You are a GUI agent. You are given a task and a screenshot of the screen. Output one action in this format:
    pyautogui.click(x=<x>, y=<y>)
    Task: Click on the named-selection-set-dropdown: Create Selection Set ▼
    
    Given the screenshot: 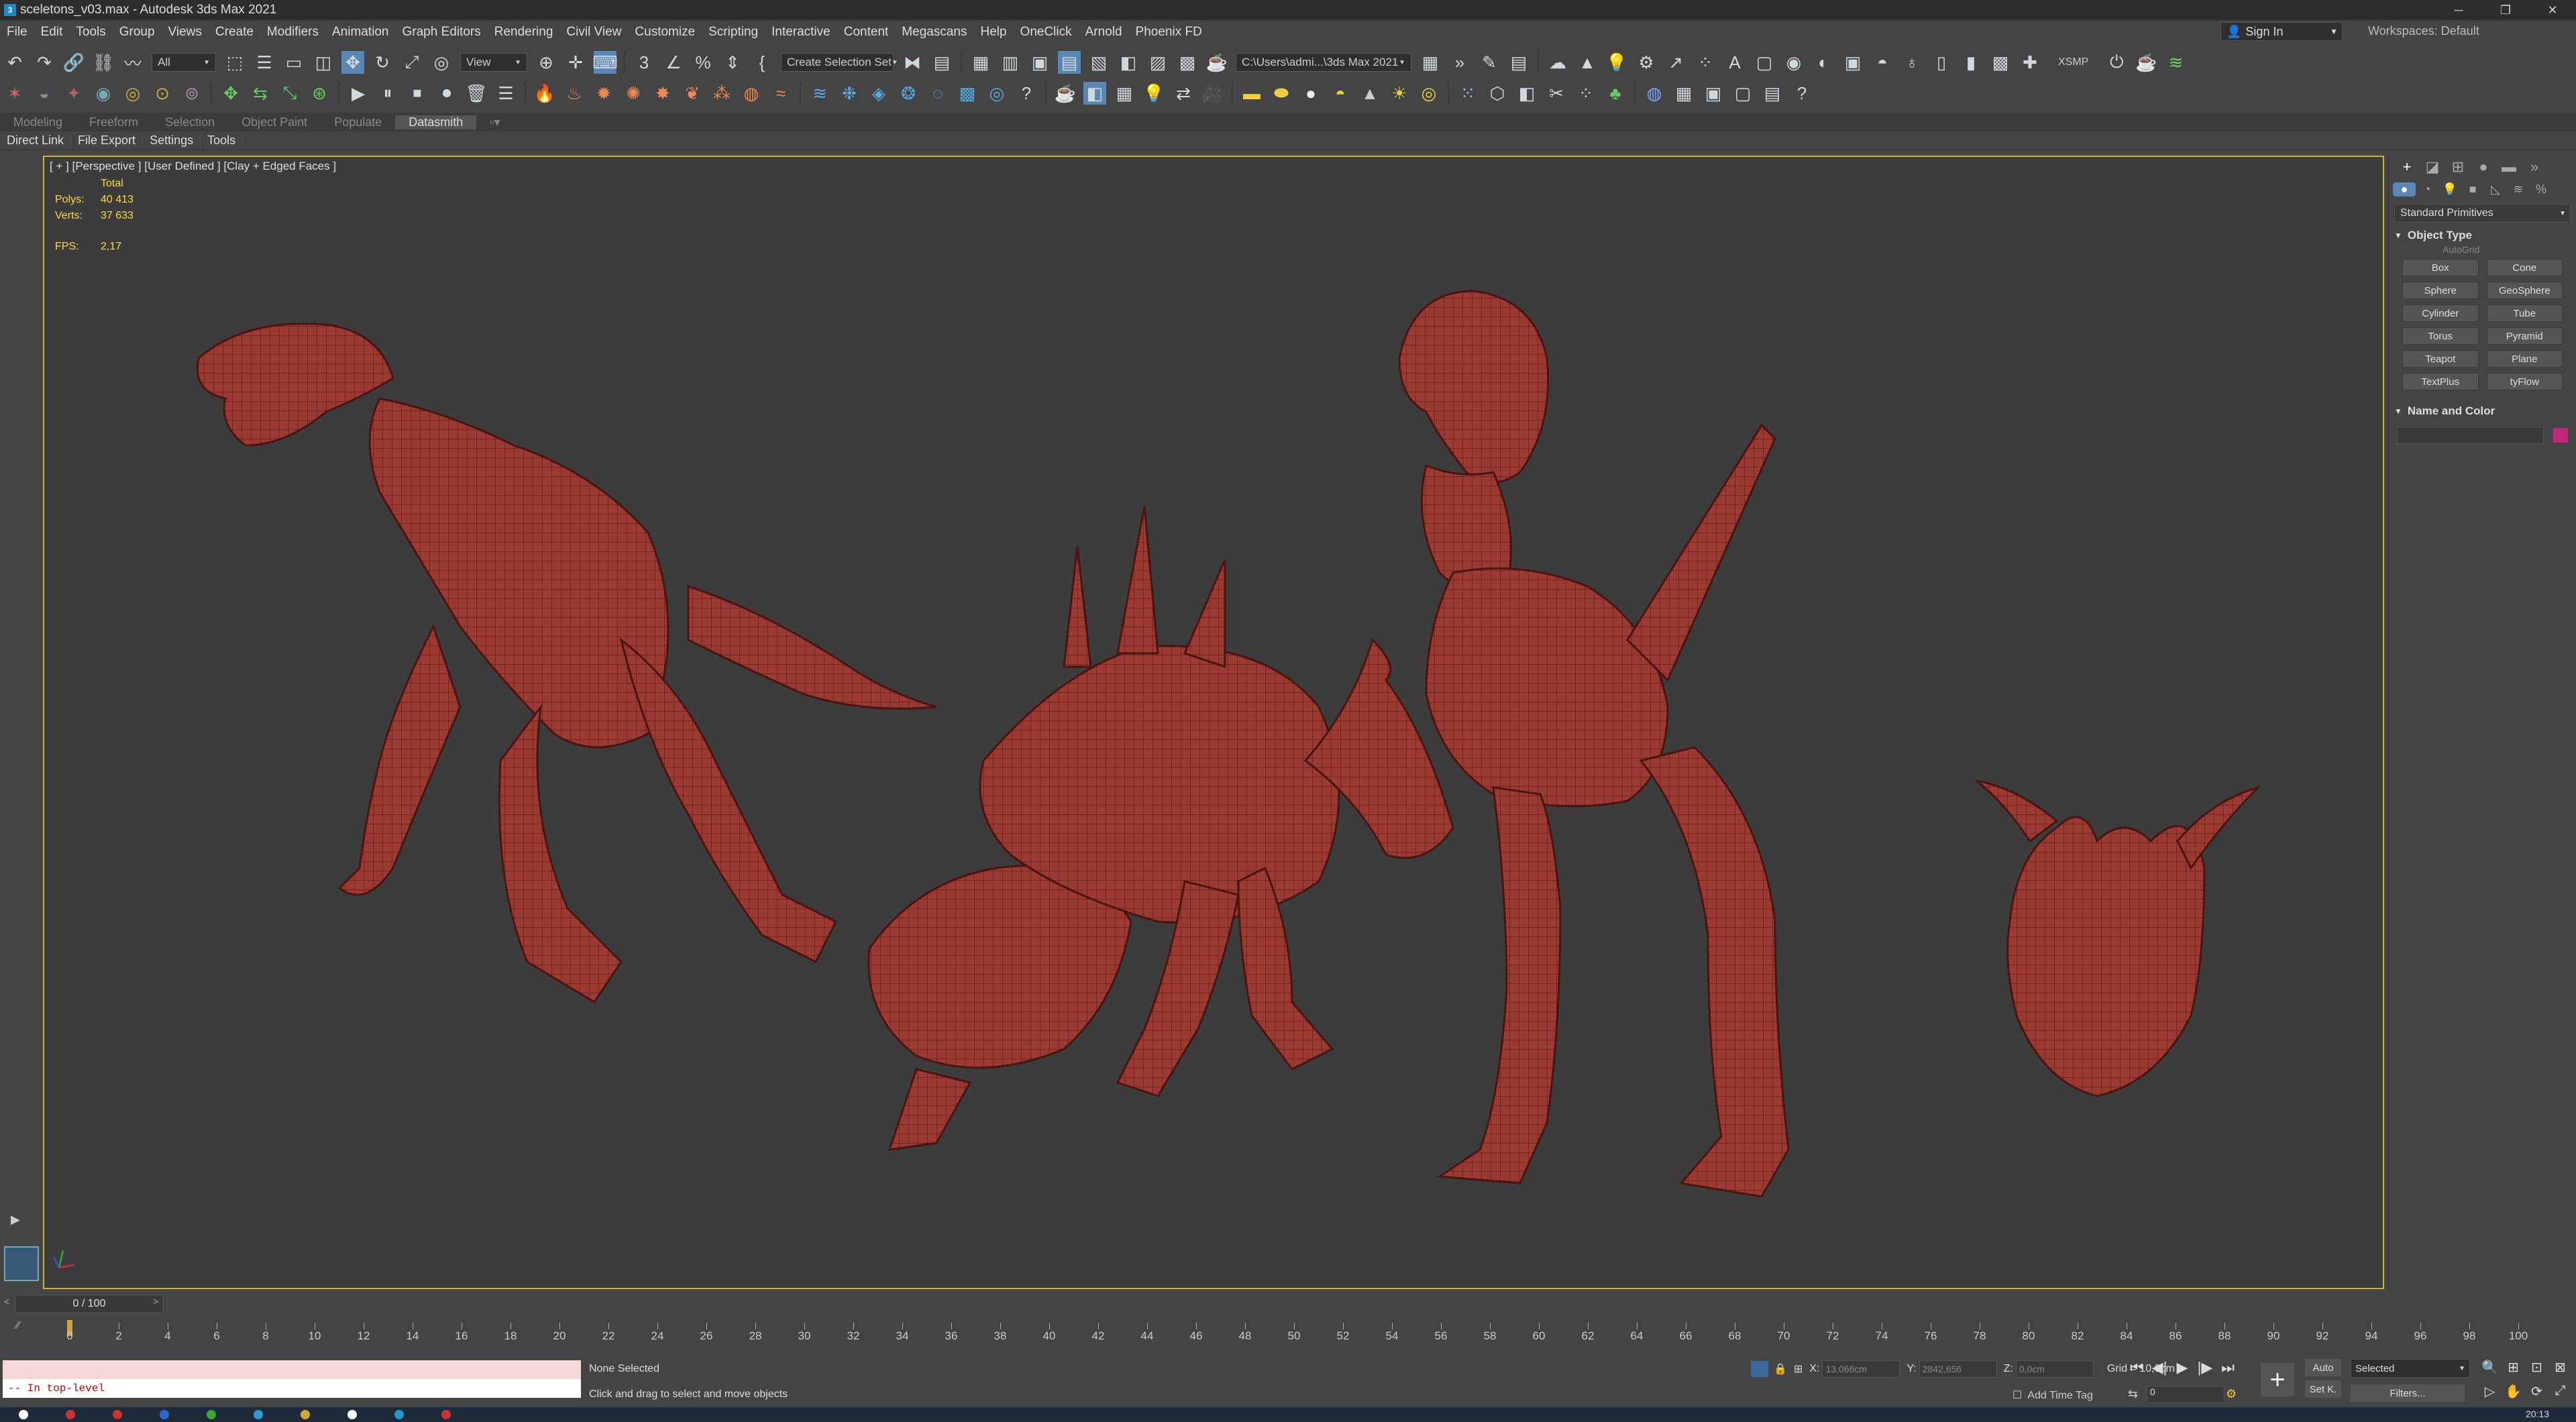 What is the action you would take?
    pyautogui.click(x=839, y=62)
    